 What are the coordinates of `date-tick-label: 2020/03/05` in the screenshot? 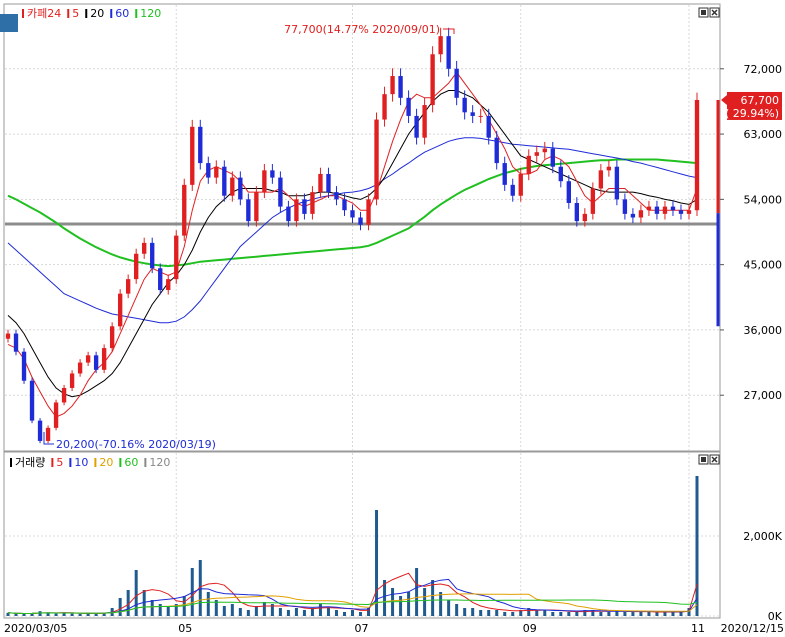 It's located at (35, 628).